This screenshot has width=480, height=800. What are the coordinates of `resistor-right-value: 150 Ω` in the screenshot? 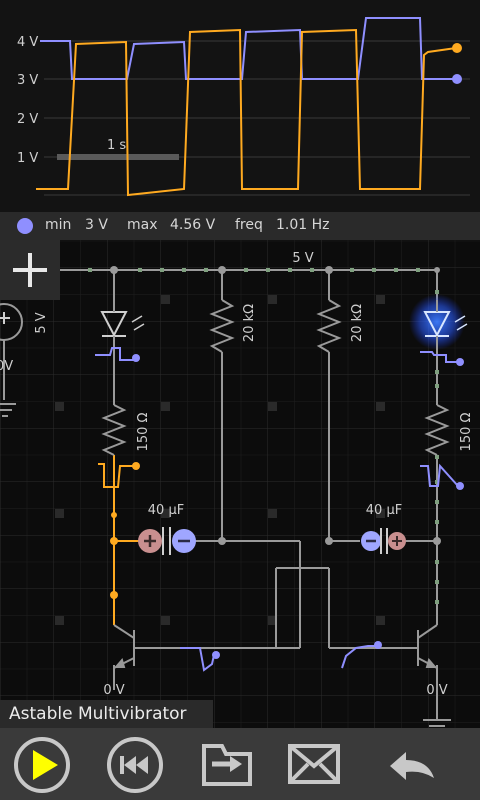 It's located at (466, 432).